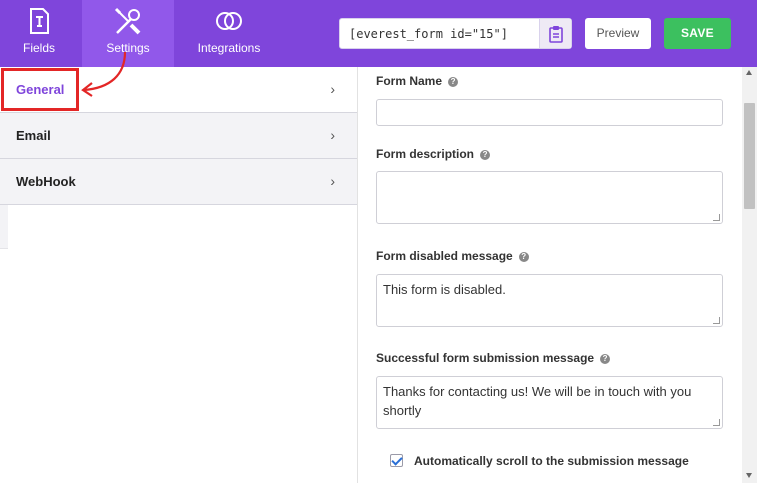  Describe the element at coordinates (444, 256) in the screenshot. I see `form-disabled-label-text: Form disabled message` at that location.